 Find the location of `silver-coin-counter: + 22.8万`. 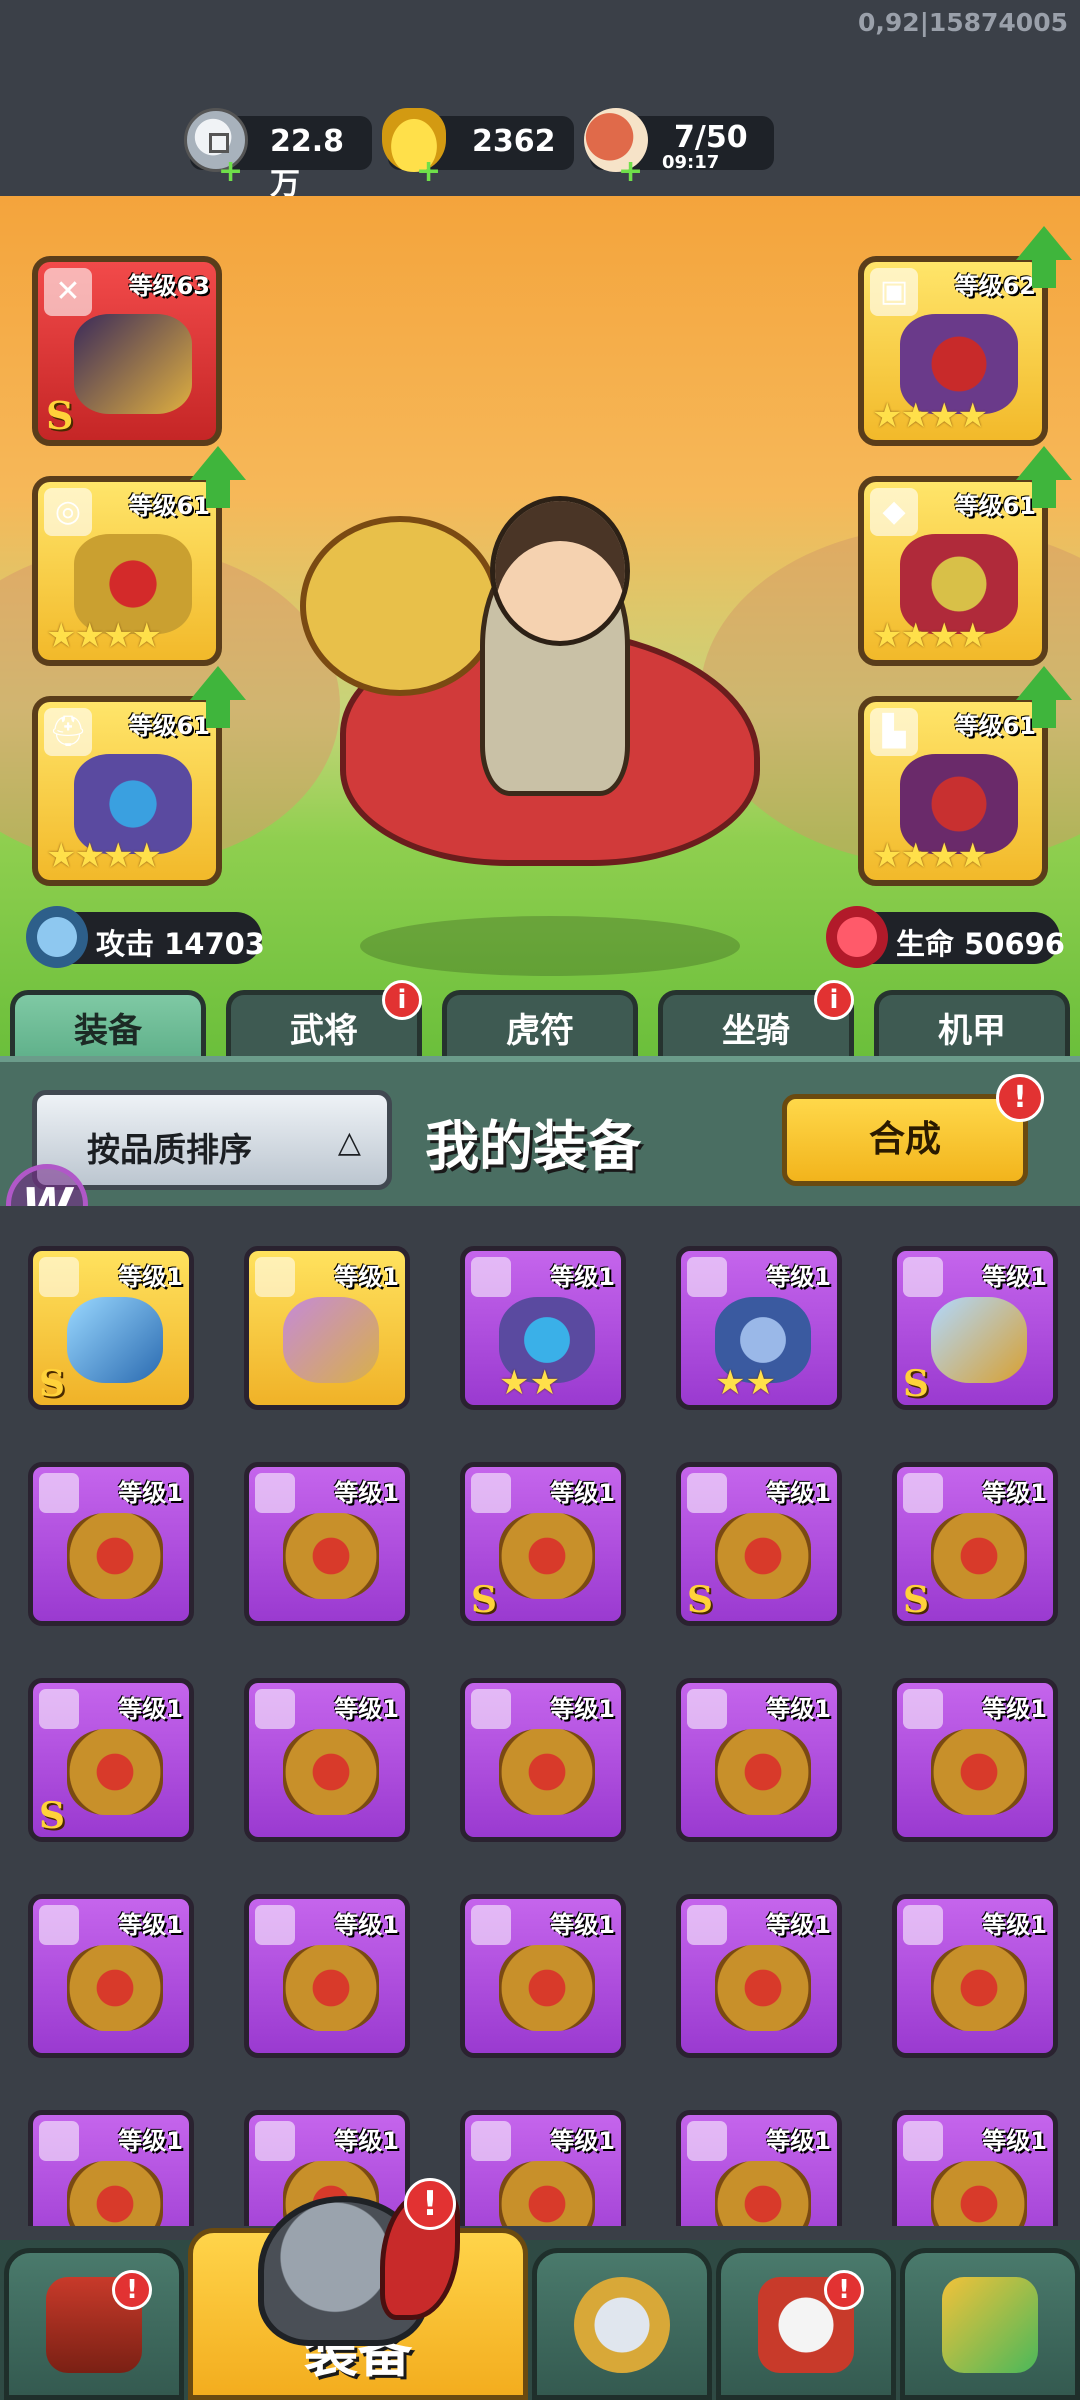

silver-coin-counter: + 22.8万 is located at coordinates (278, 155).